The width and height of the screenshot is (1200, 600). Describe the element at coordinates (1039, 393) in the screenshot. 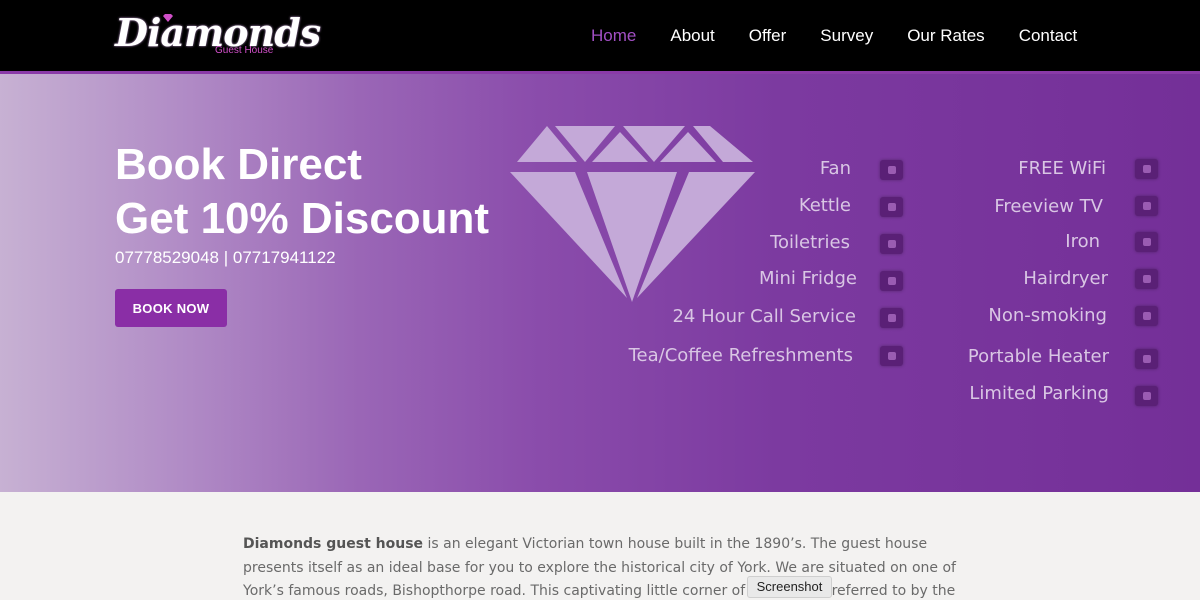

I see `amenity-limited-parking: Limited Parking` at that location.